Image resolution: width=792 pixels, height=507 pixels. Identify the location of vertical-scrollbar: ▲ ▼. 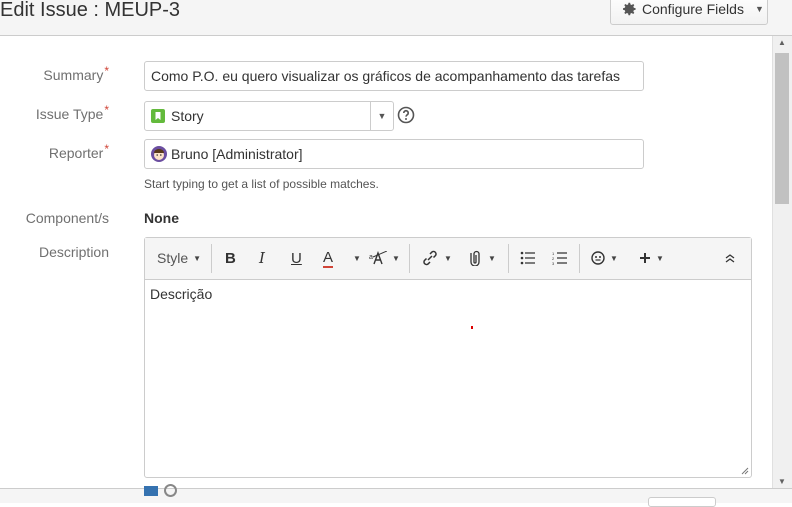
(782, 262).